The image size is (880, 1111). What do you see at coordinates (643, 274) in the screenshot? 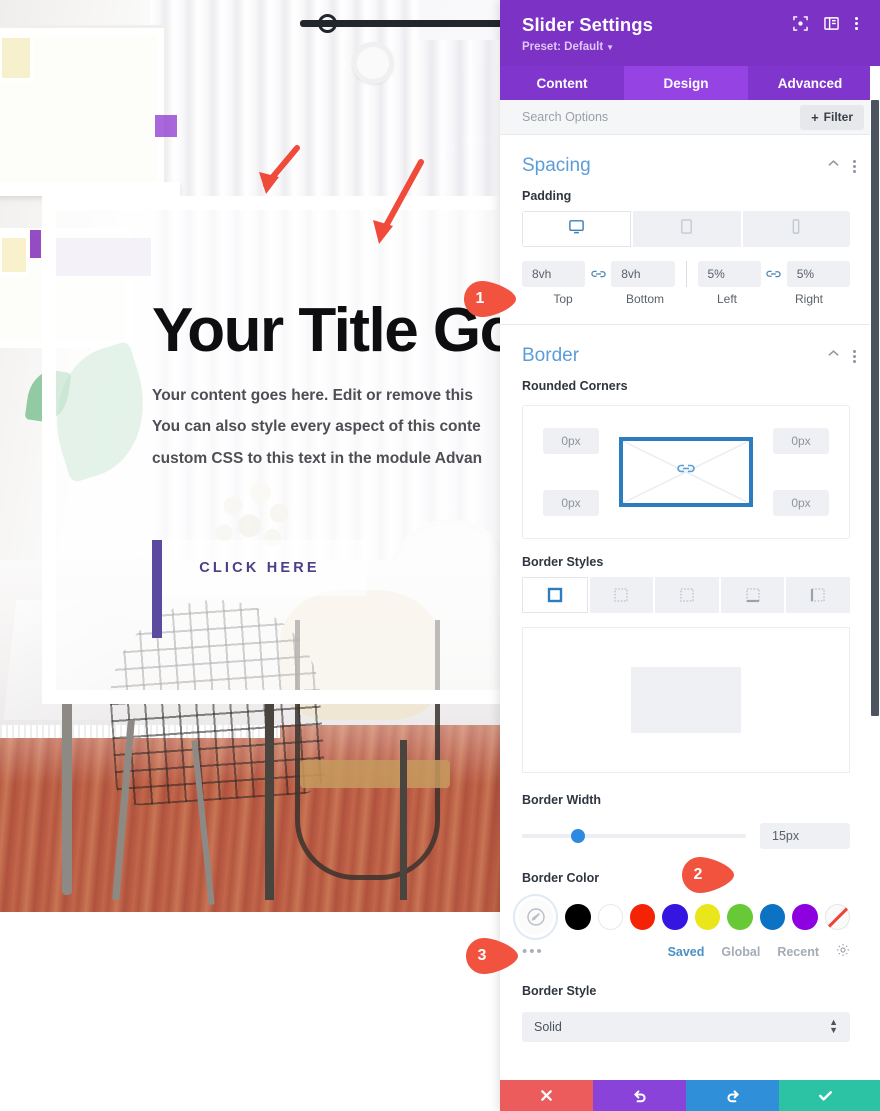
I see `padding-bottom-input: 8vh` at bounding box center [643, 274].